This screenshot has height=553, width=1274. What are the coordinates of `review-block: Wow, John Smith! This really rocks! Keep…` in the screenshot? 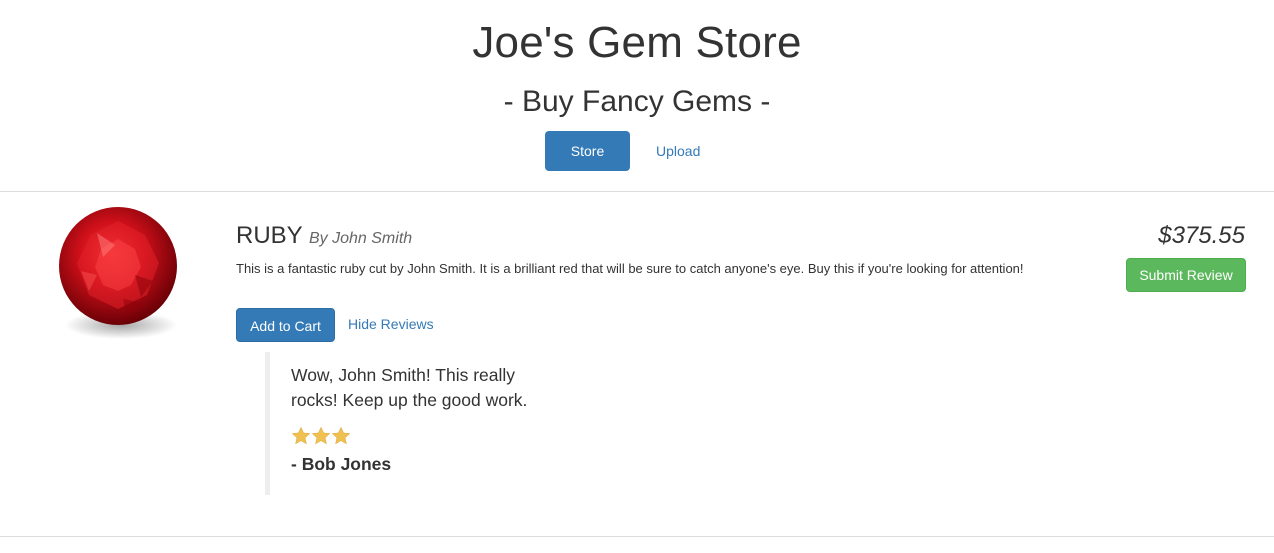 It's located at (415, 423).